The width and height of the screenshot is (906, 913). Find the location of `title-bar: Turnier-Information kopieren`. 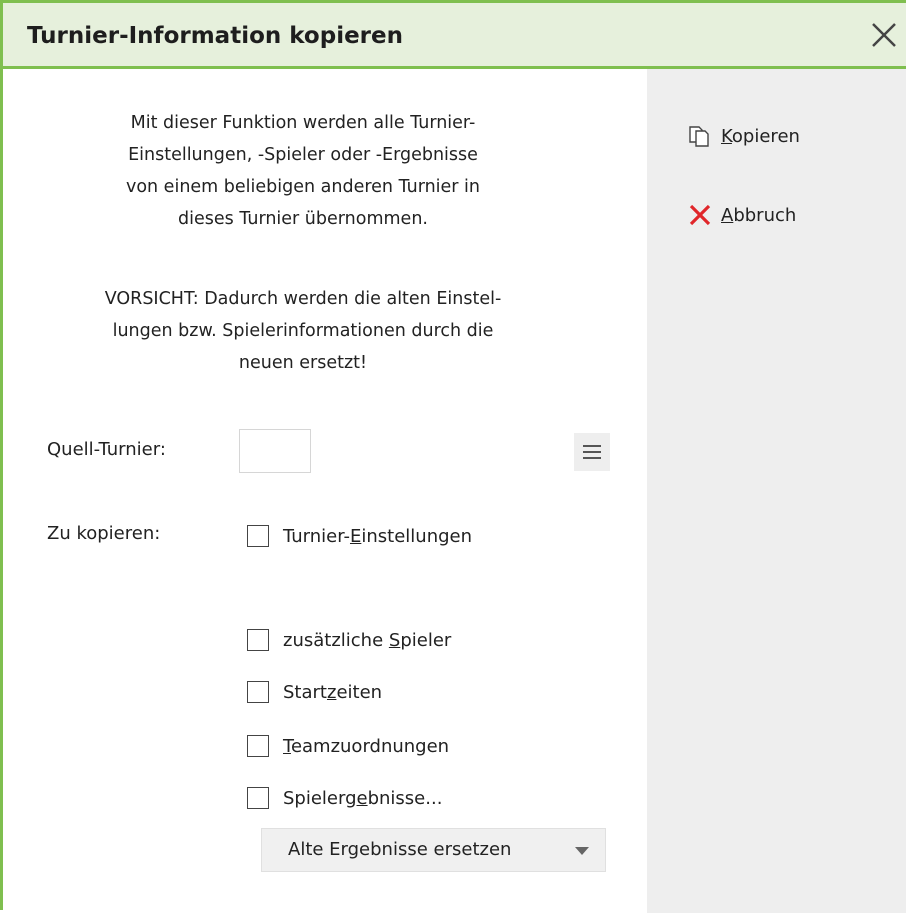

title-bar: Turnier-Information kopieren is located at coordinates (454, 36).